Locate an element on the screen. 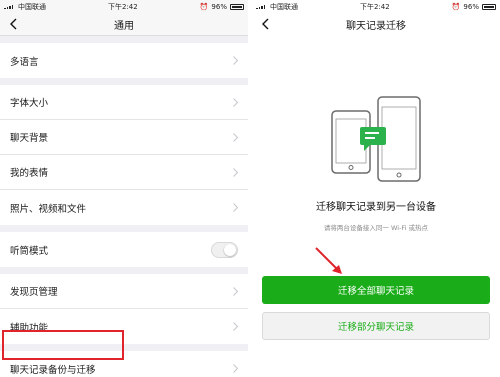 The image size is (500, 377). phone-migration-illustration is located at coordinates (376, 139).